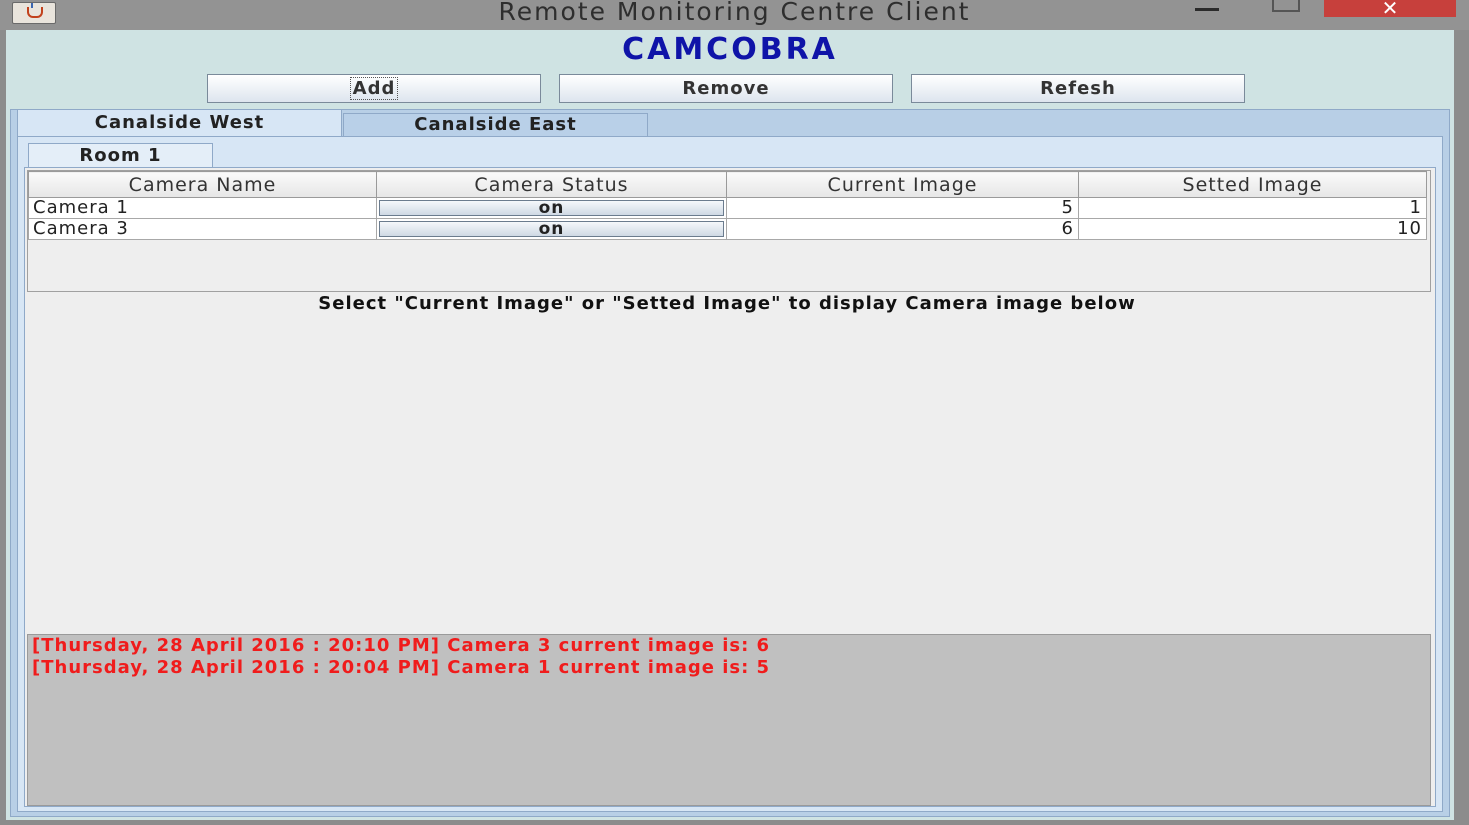 The height and width of the screenshot is (825, 1469). What do you see at coordinates (1207, 11) in the screenshot?
I see `minimize-icon` at bounding box center [1207, 11].